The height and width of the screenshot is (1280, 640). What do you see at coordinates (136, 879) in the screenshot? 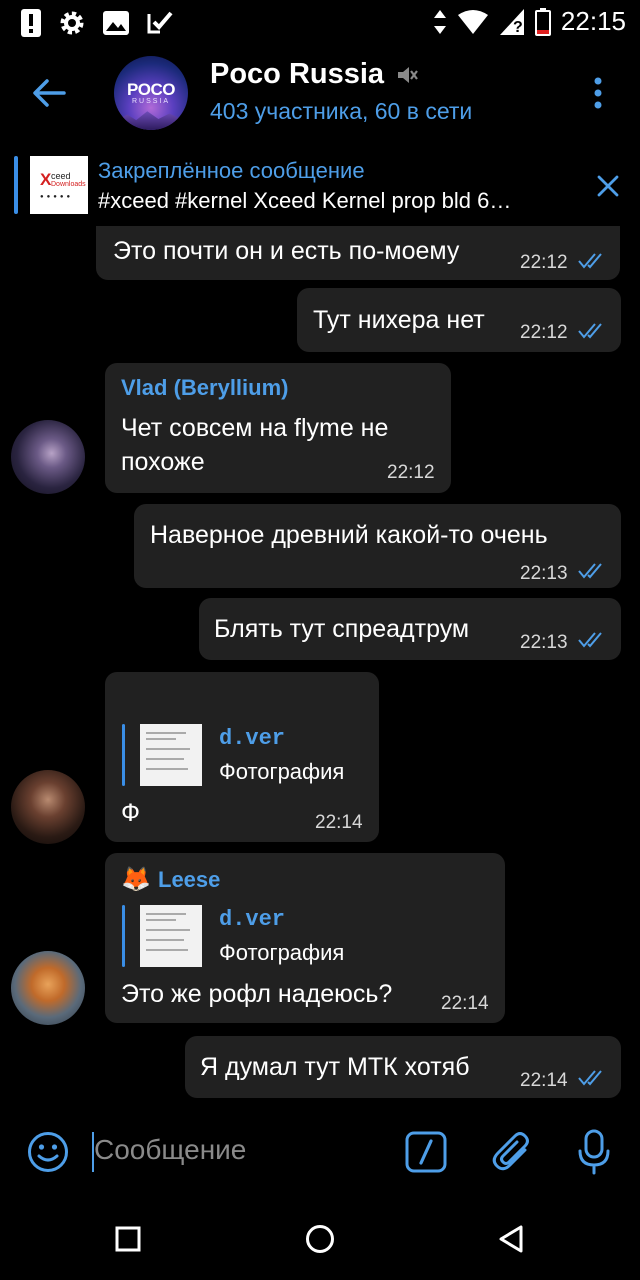
I see `fox-emoji: 🦊` at bounding box center [136, 879].